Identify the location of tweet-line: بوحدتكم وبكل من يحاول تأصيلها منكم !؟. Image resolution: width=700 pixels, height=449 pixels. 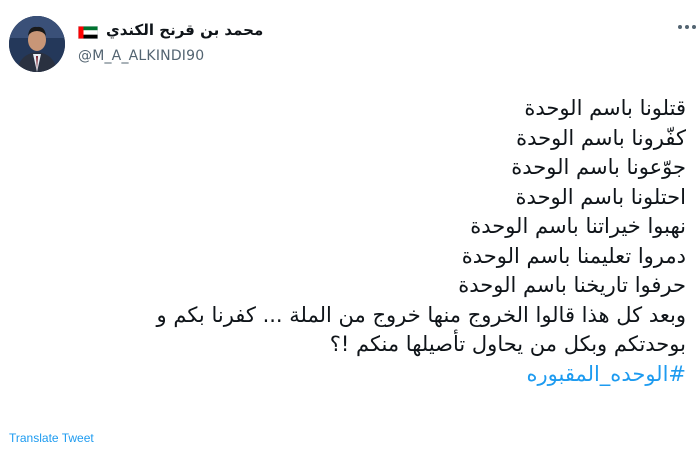
(507, 344).